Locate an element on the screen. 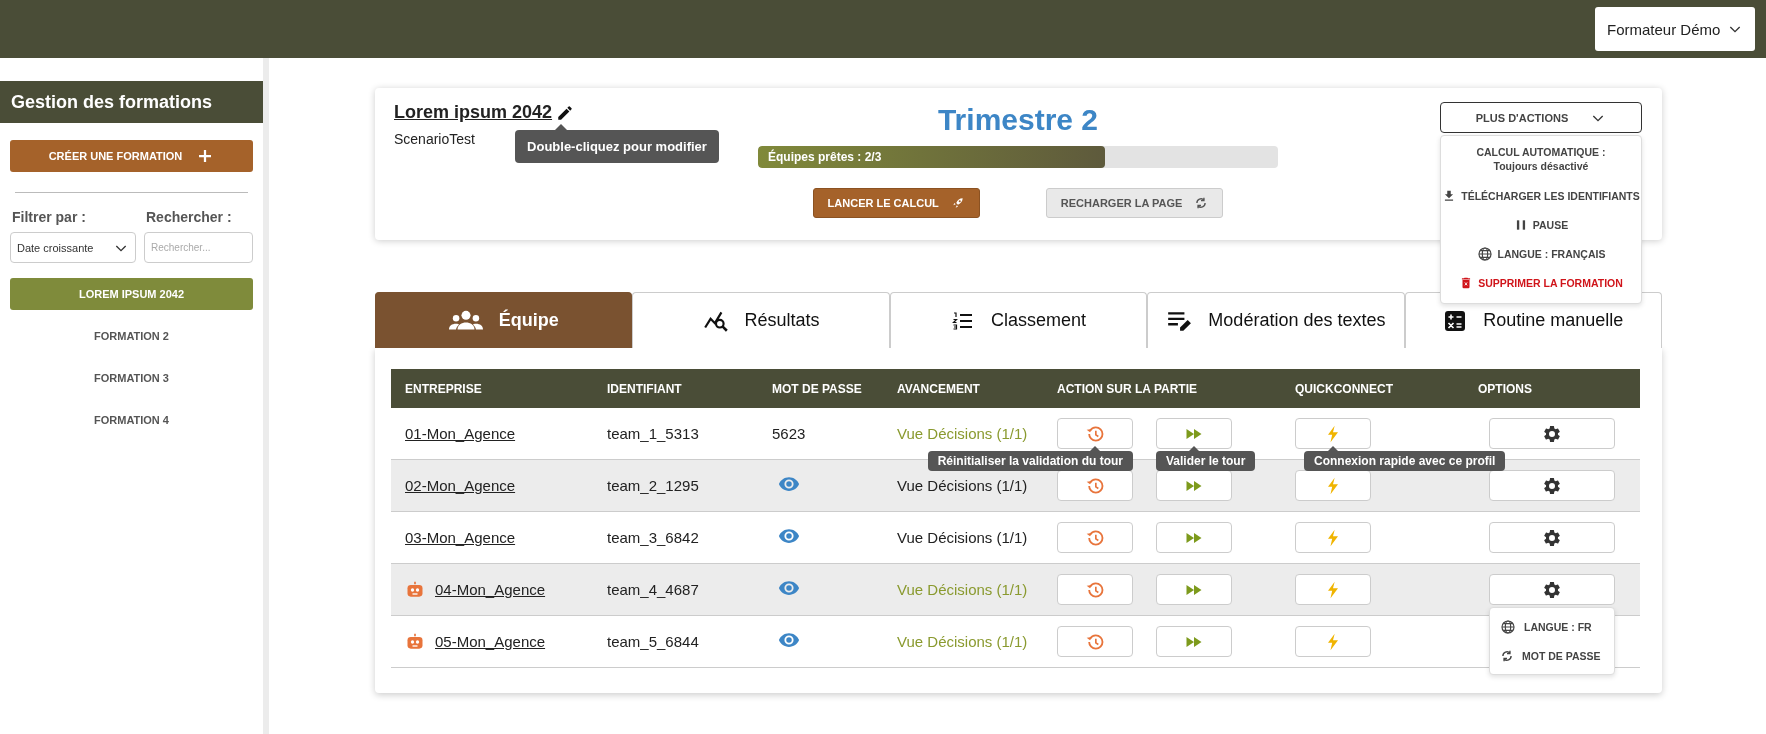 The image size is (1766, 734). tab: Classement is located at coordinates (1018, 320).